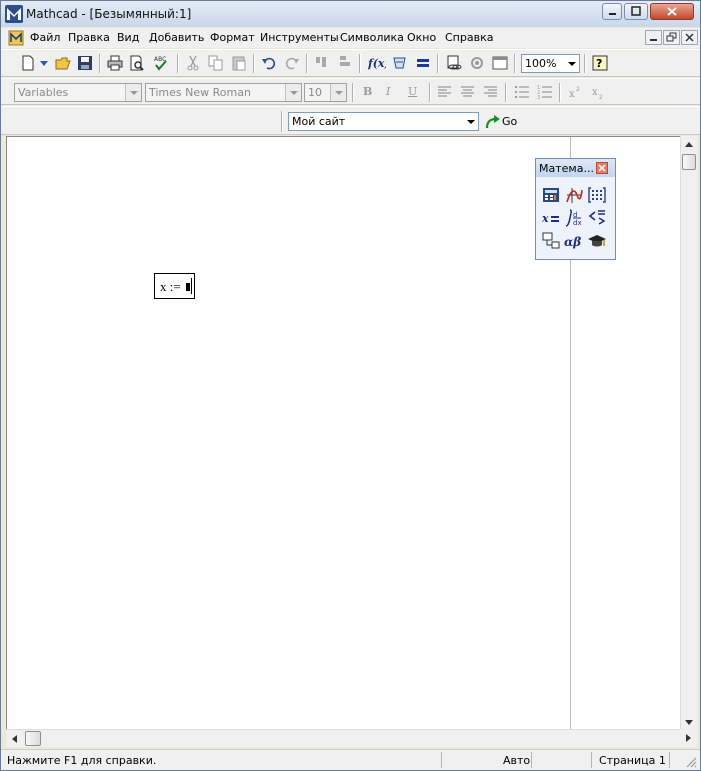 This screenshot has width=701, height=771. What do you see at coordinates (653, 37) in the screenshot?
I see `doc-minimize-button` at bounding box center [653, 37].